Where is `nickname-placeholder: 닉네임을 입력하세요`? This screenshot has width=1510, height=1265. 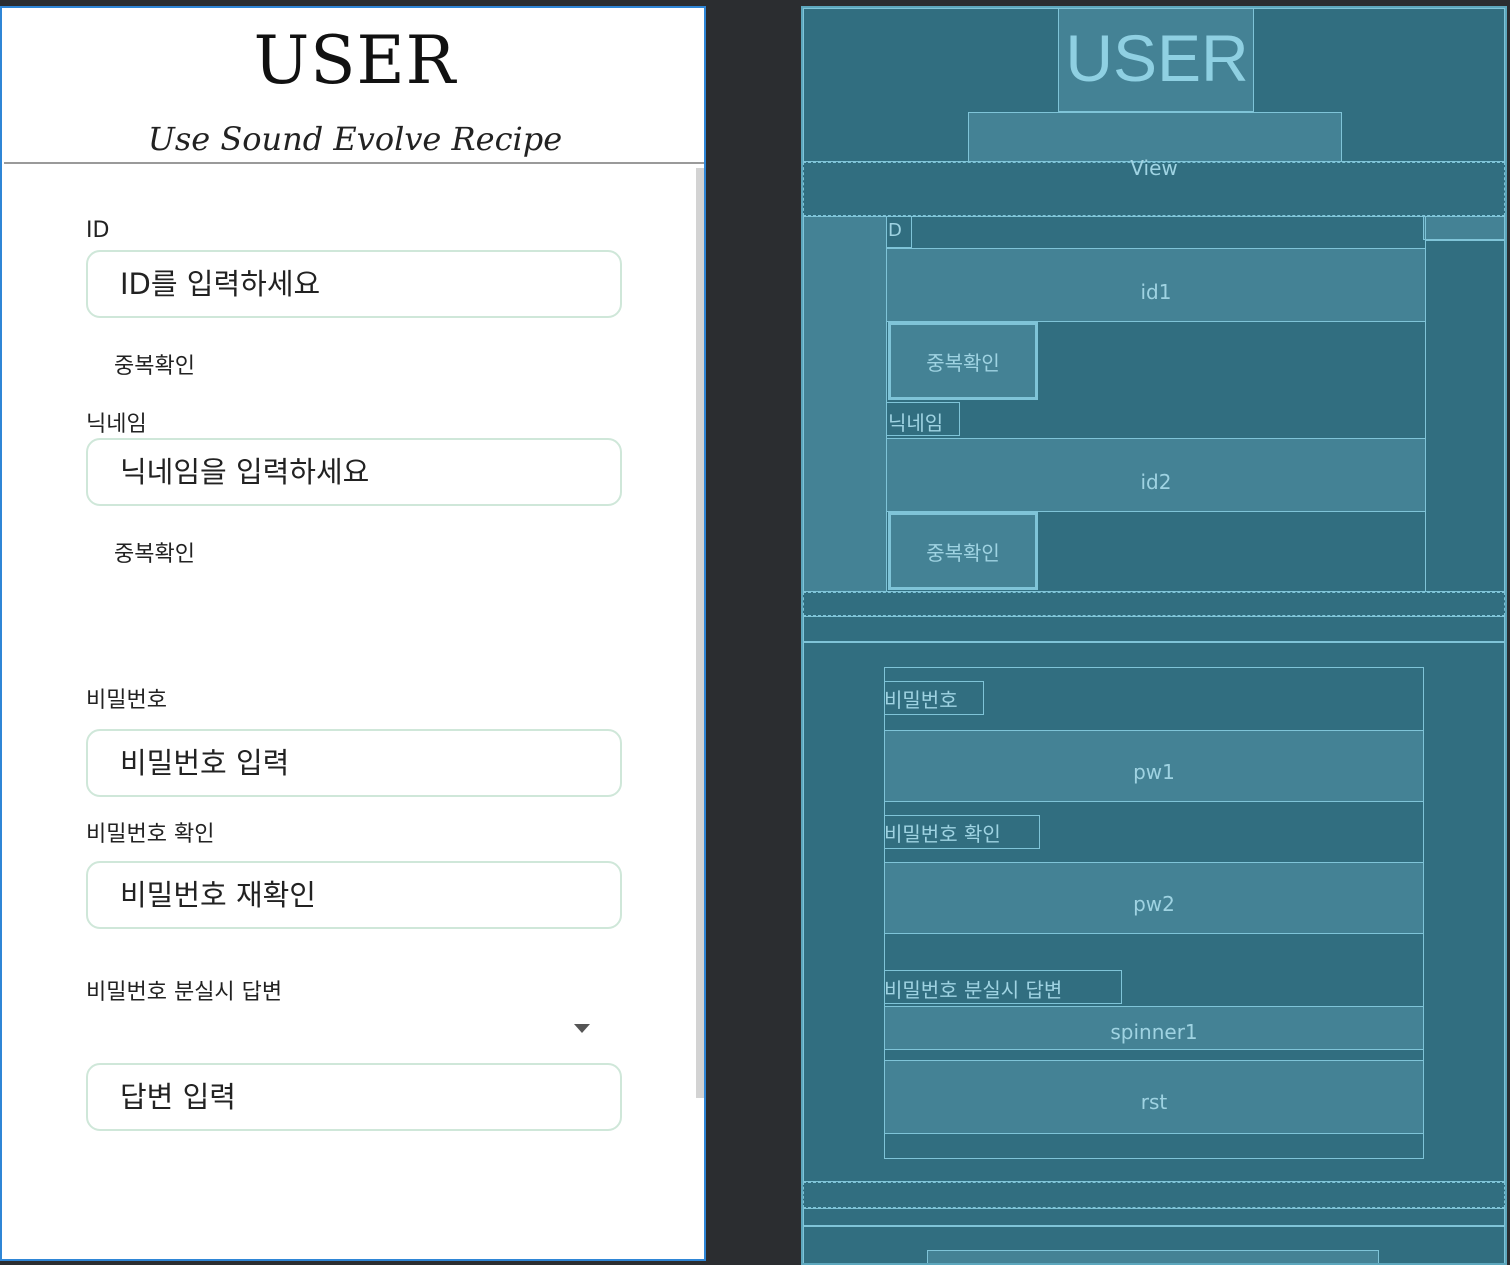 nickname-placeholder: 닉네임을 입력하세요 is located at coordinates (245, 472).